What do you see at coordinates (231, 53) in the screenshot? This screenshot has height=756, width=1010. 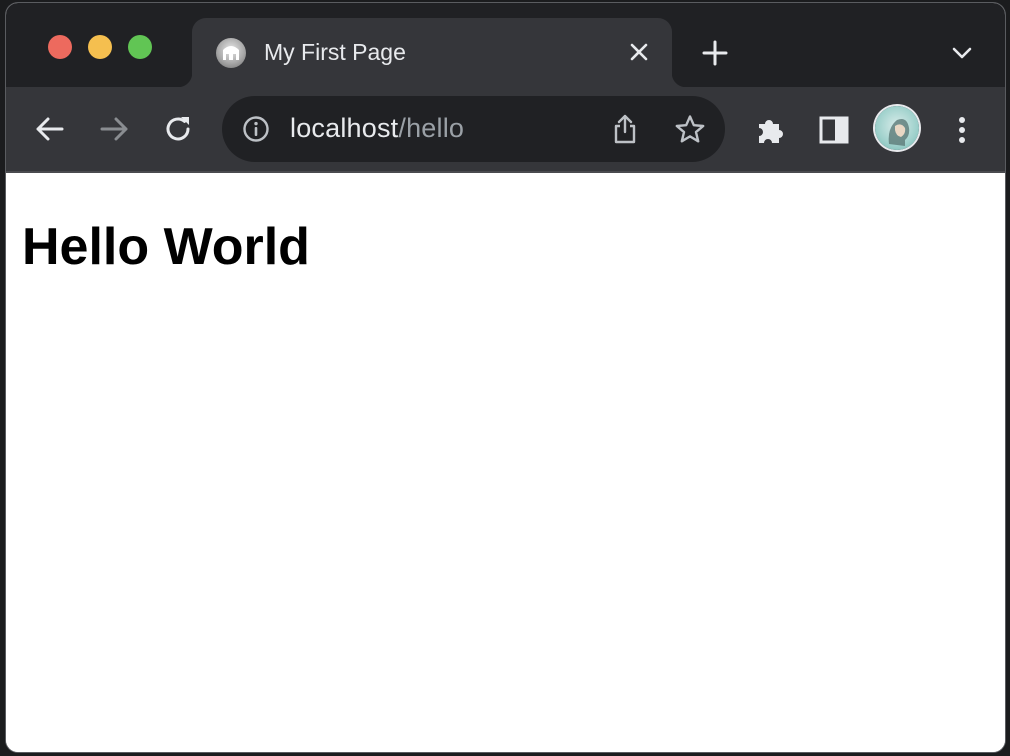 I see `favicon-icon` at bounding box center [231, 53].